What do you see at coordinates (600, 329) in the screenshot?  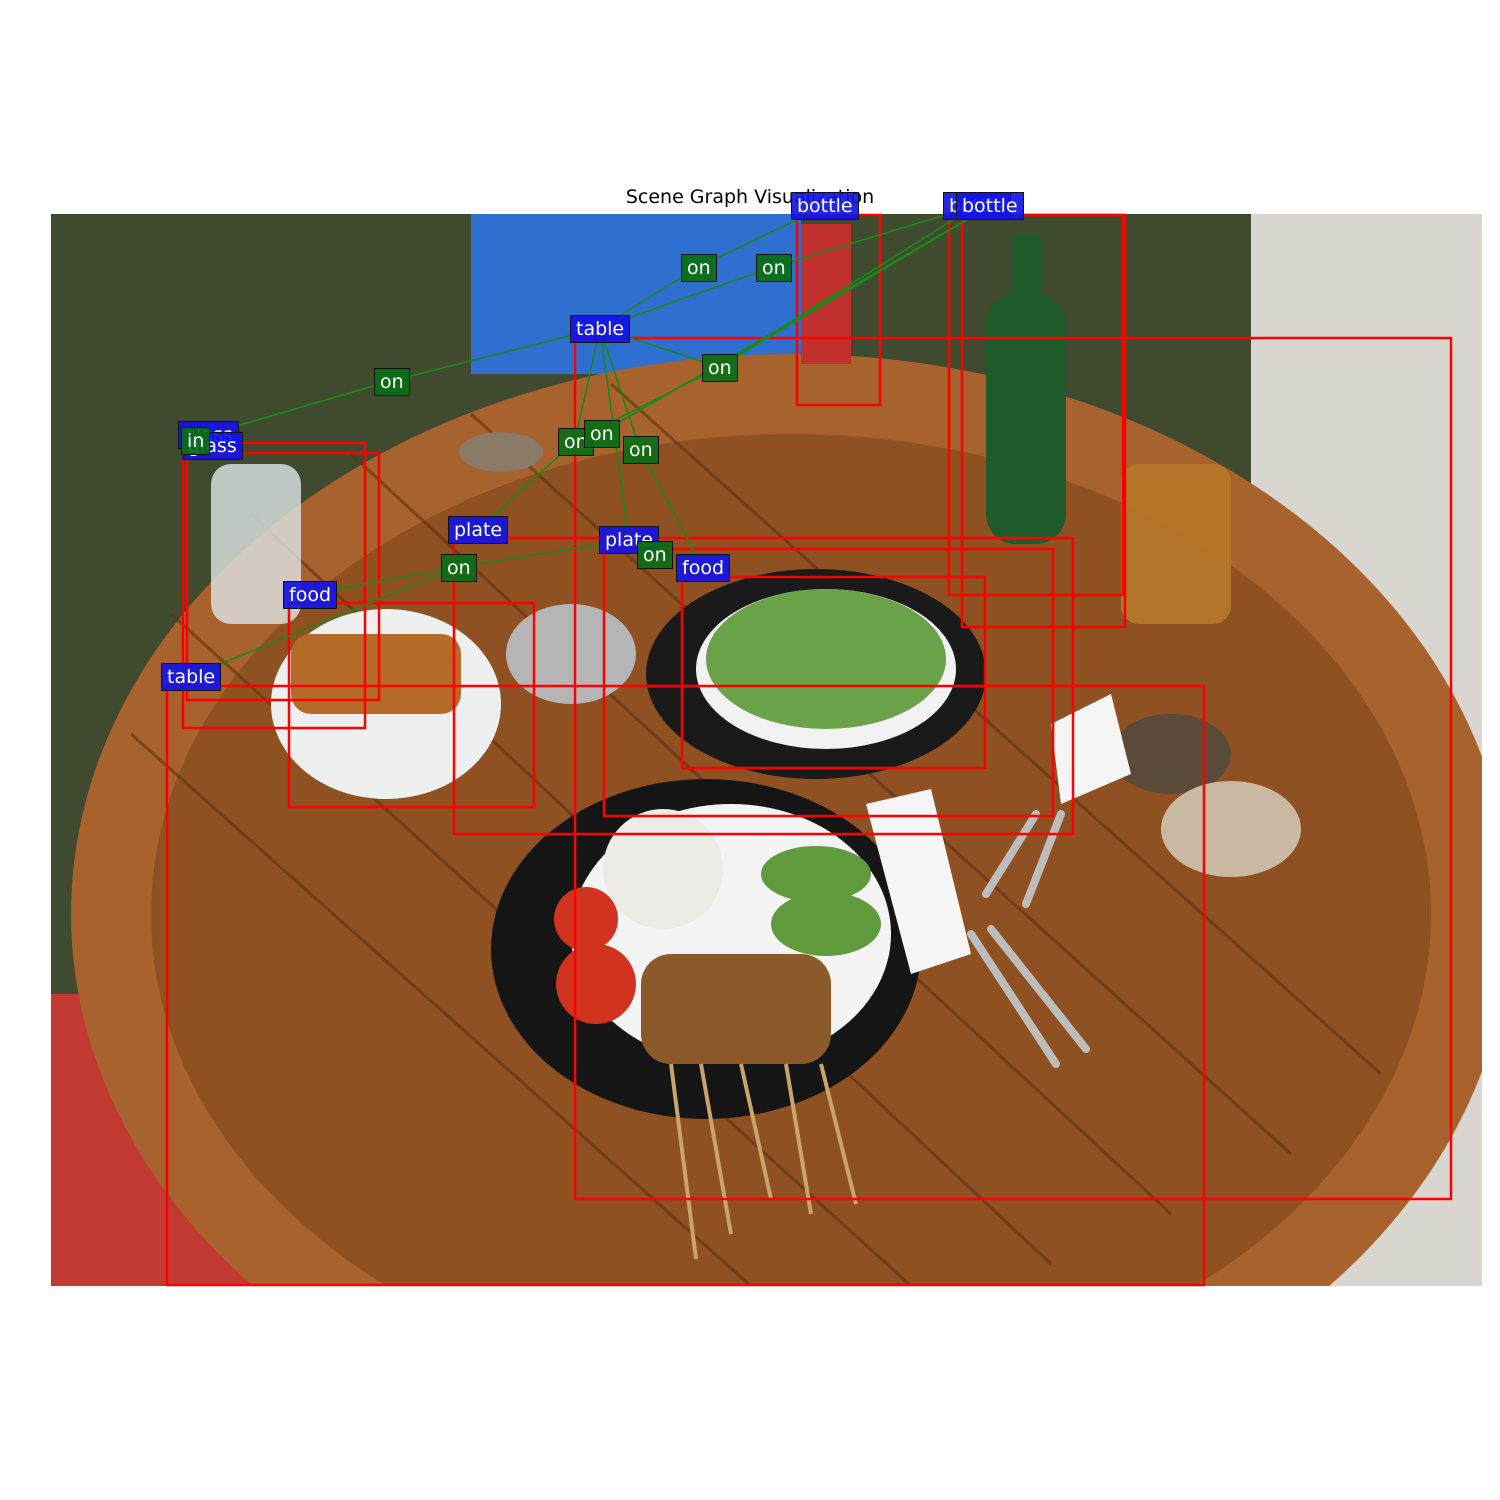 I see `object-label-table-1: table` at bounding box center [600, 329].